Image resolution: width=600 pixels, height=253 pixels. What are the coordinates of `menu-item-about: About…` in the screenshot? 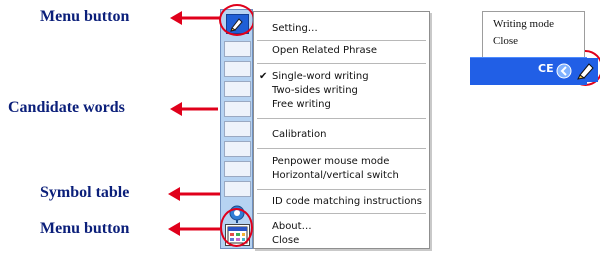 It's located at (341, 227).